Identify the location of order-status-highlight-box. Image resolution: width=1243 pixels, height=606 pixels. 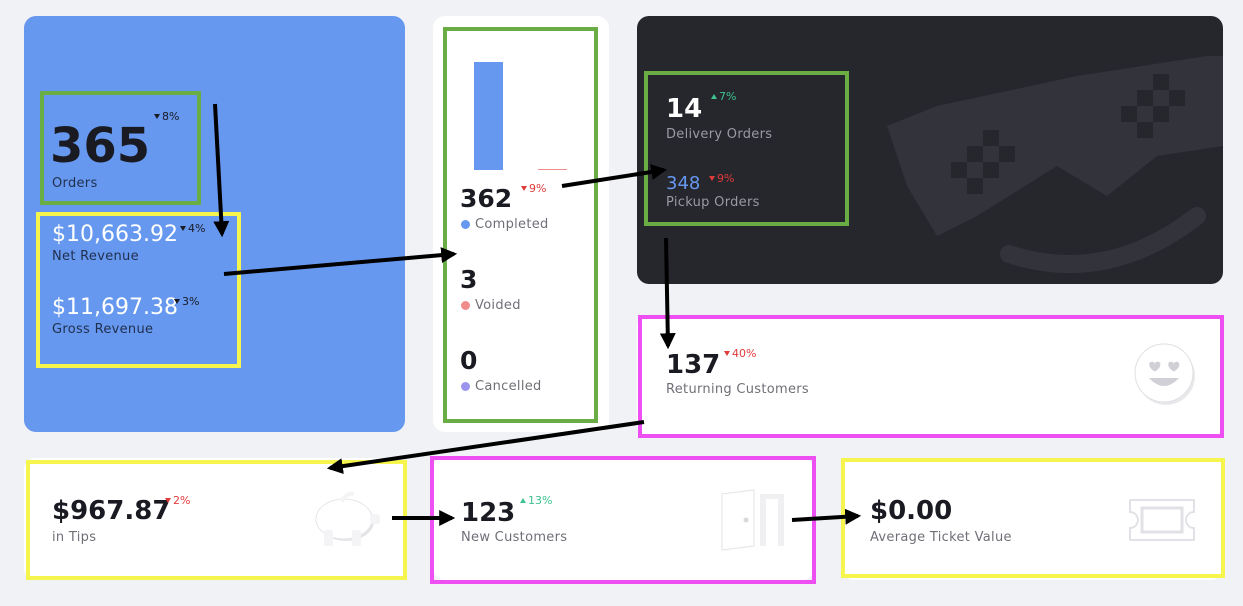
(520, 225).